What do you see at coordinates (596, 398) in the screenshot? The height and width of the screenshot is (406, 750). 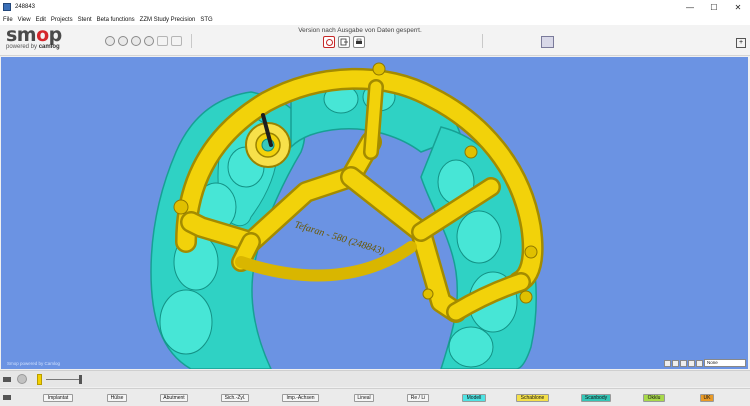 I see `filter-scanbody: Scanbody` at bounding box center [596, 398].